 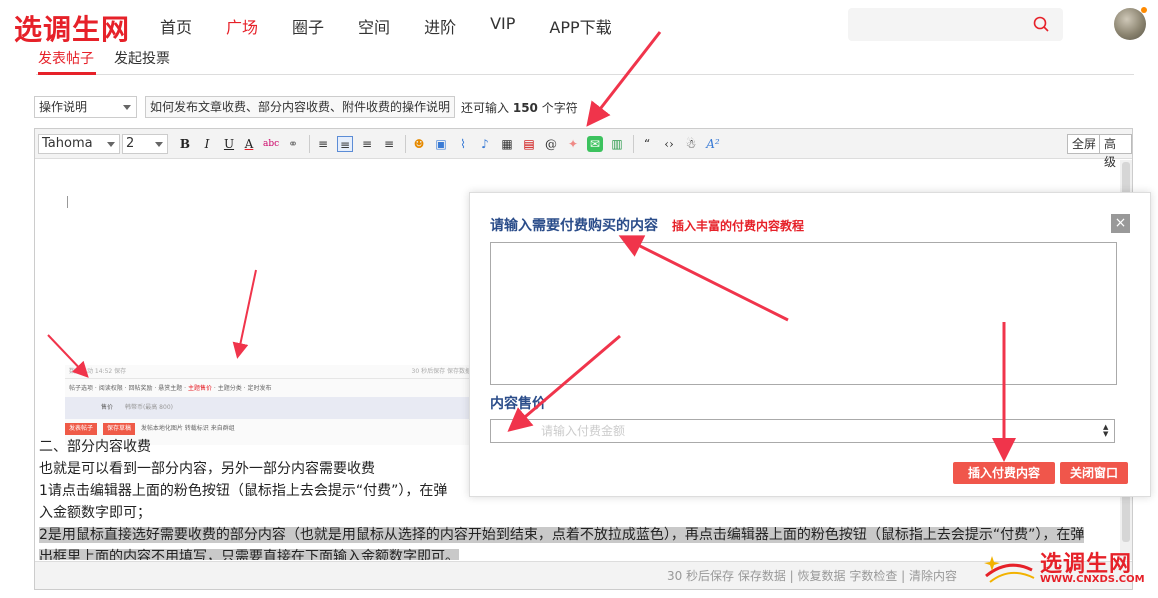 I want to click on notification-dot, so click(x=1144, y=10).